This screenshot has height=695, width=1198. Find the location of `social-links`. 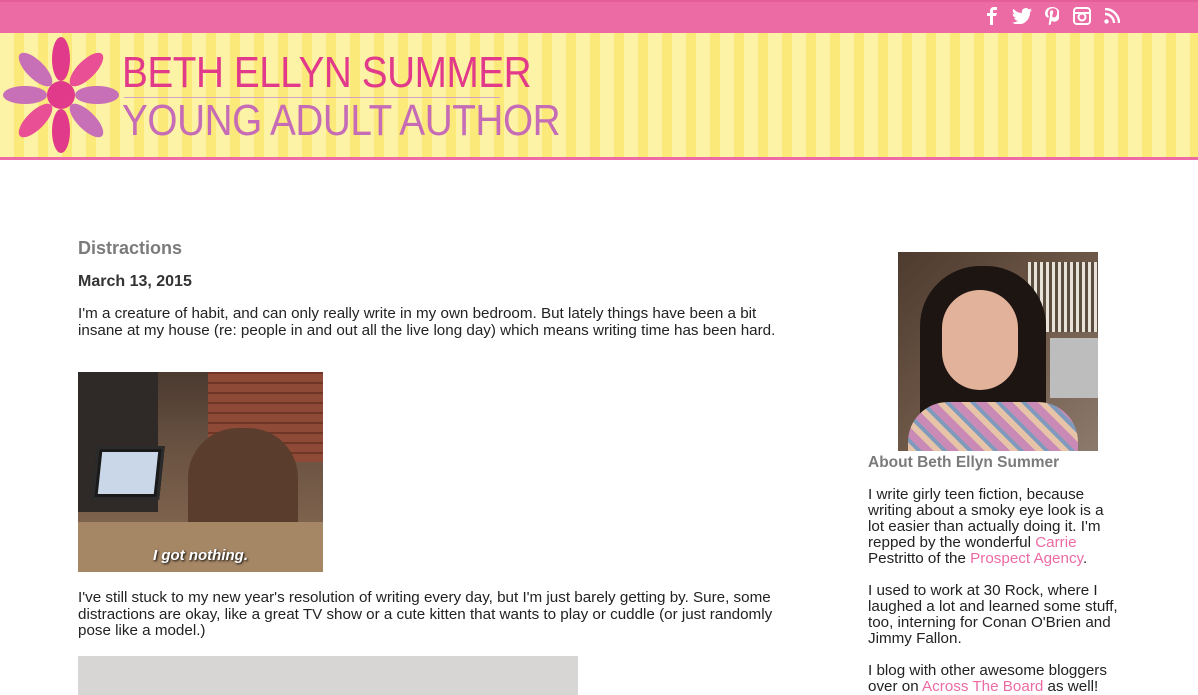

social-links is located at coordinates (1052, 16).